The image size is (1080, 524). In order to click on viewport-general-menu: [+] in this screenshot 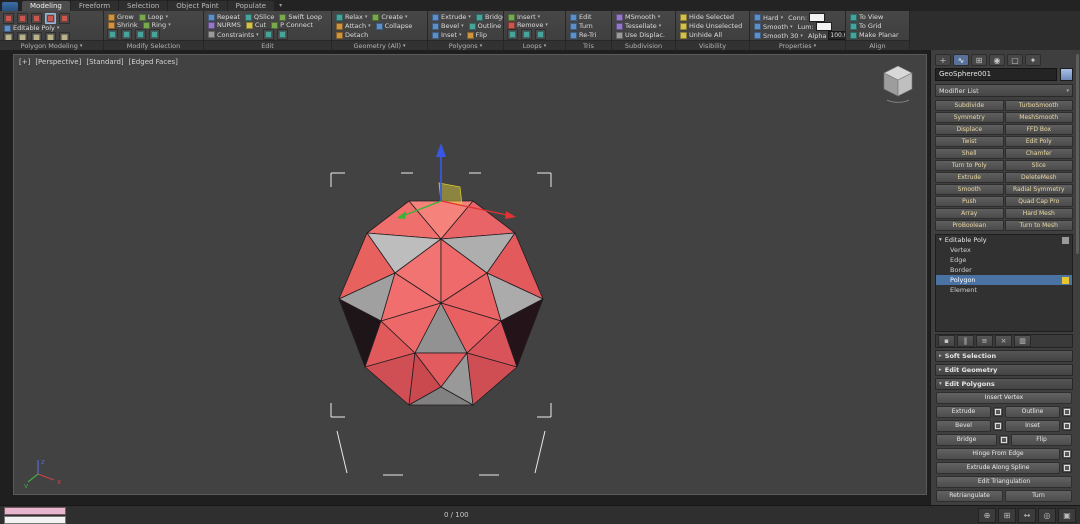, I will do `click(24, 62)`.